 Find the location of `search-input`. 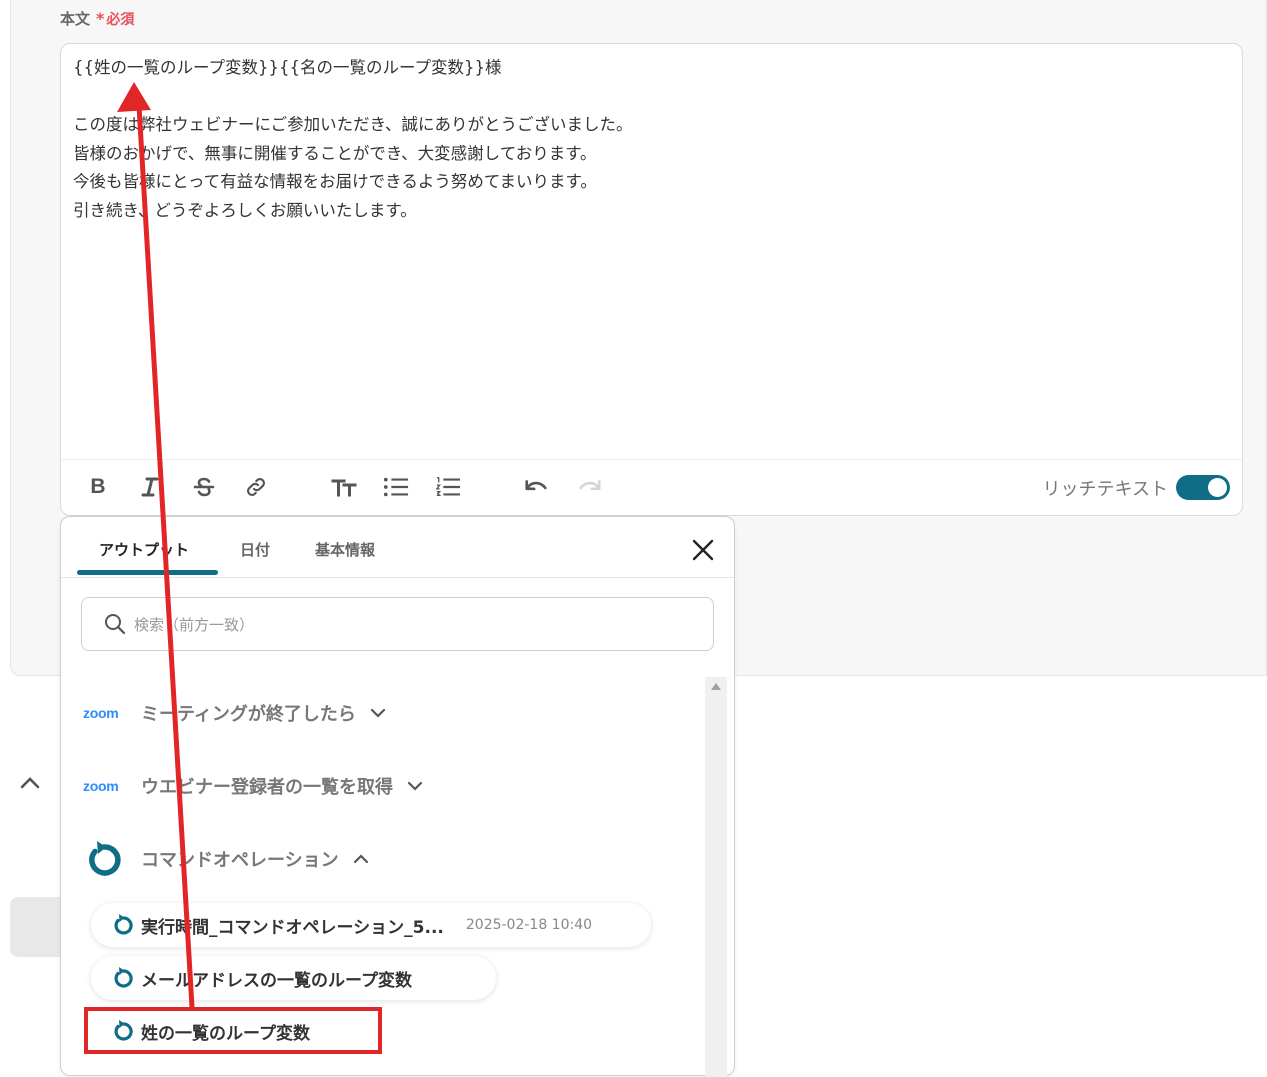

search-input is located at coordinates (414, 625).